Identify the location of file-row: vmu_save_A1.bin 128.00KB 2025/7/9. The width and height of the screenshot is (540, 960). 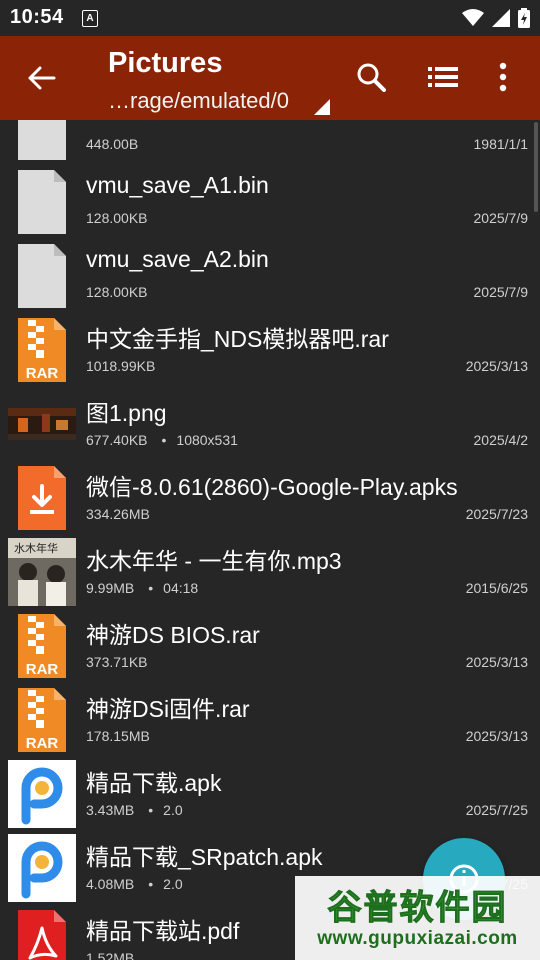
(270, 203).